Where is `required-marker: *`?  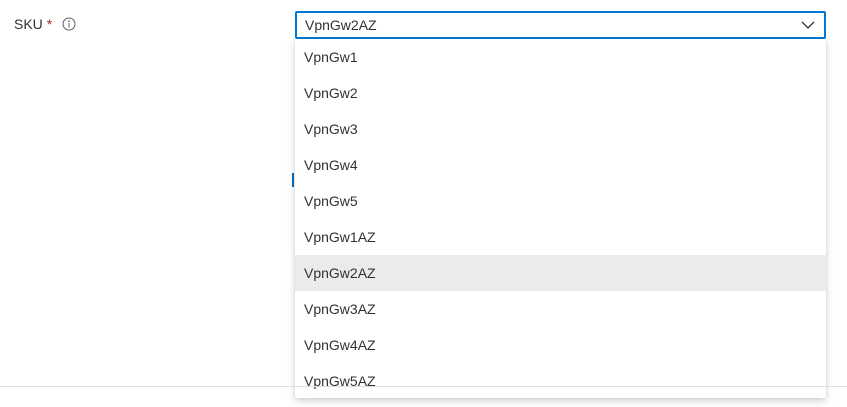
required-marker: * is located at coordinates (49, 24).